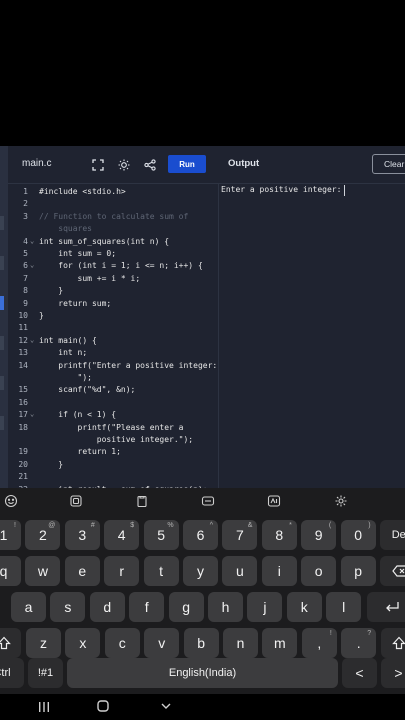 This screenshot has width=405, height=720. Describe the element at coordinates (80, 451) in the screenshot. I see `code-line: return 1;` at that location.